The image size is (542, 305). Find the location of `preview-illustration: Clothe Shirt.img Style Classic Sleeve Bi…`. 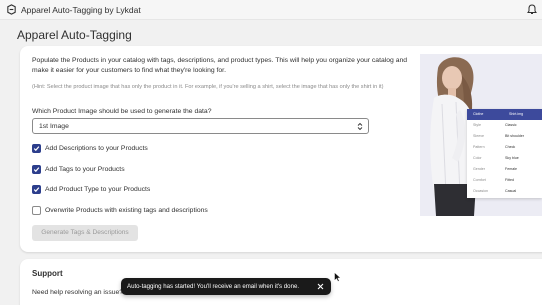

preview-illustration: Clothe Shirt.img Style Classic Sleeve Bi… is located at coordinates (481, 135).